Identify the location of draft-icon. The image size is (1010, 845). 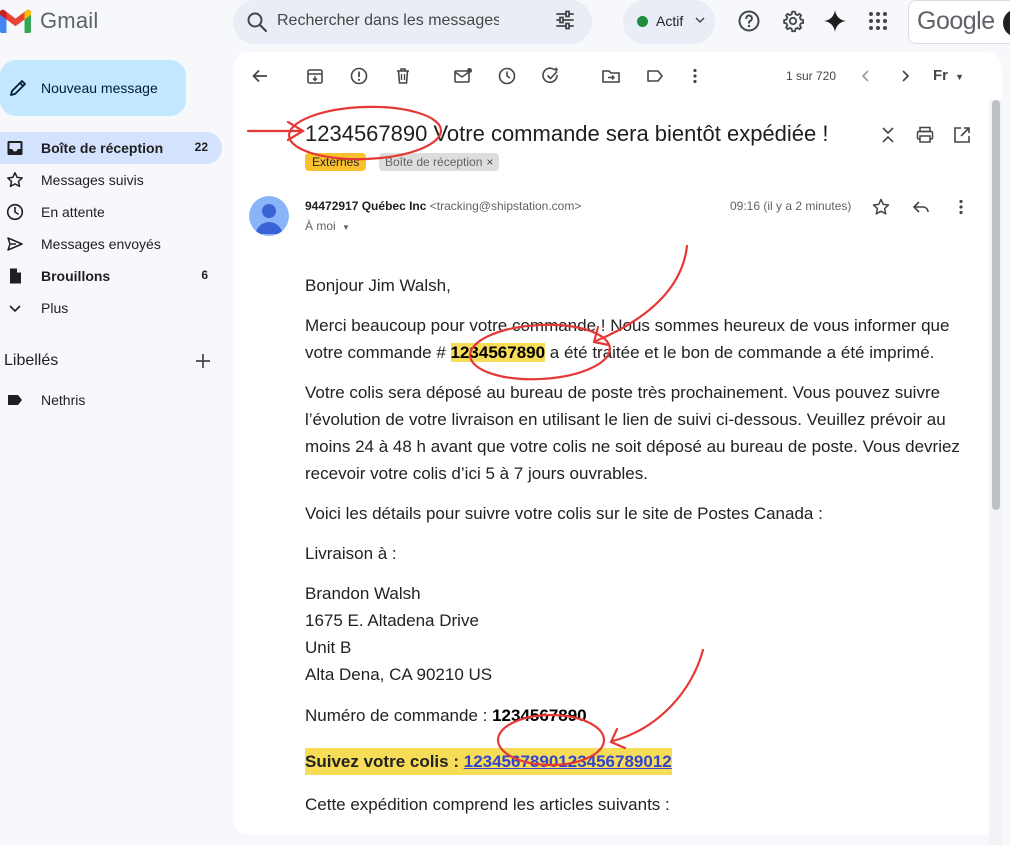
(15, 276).